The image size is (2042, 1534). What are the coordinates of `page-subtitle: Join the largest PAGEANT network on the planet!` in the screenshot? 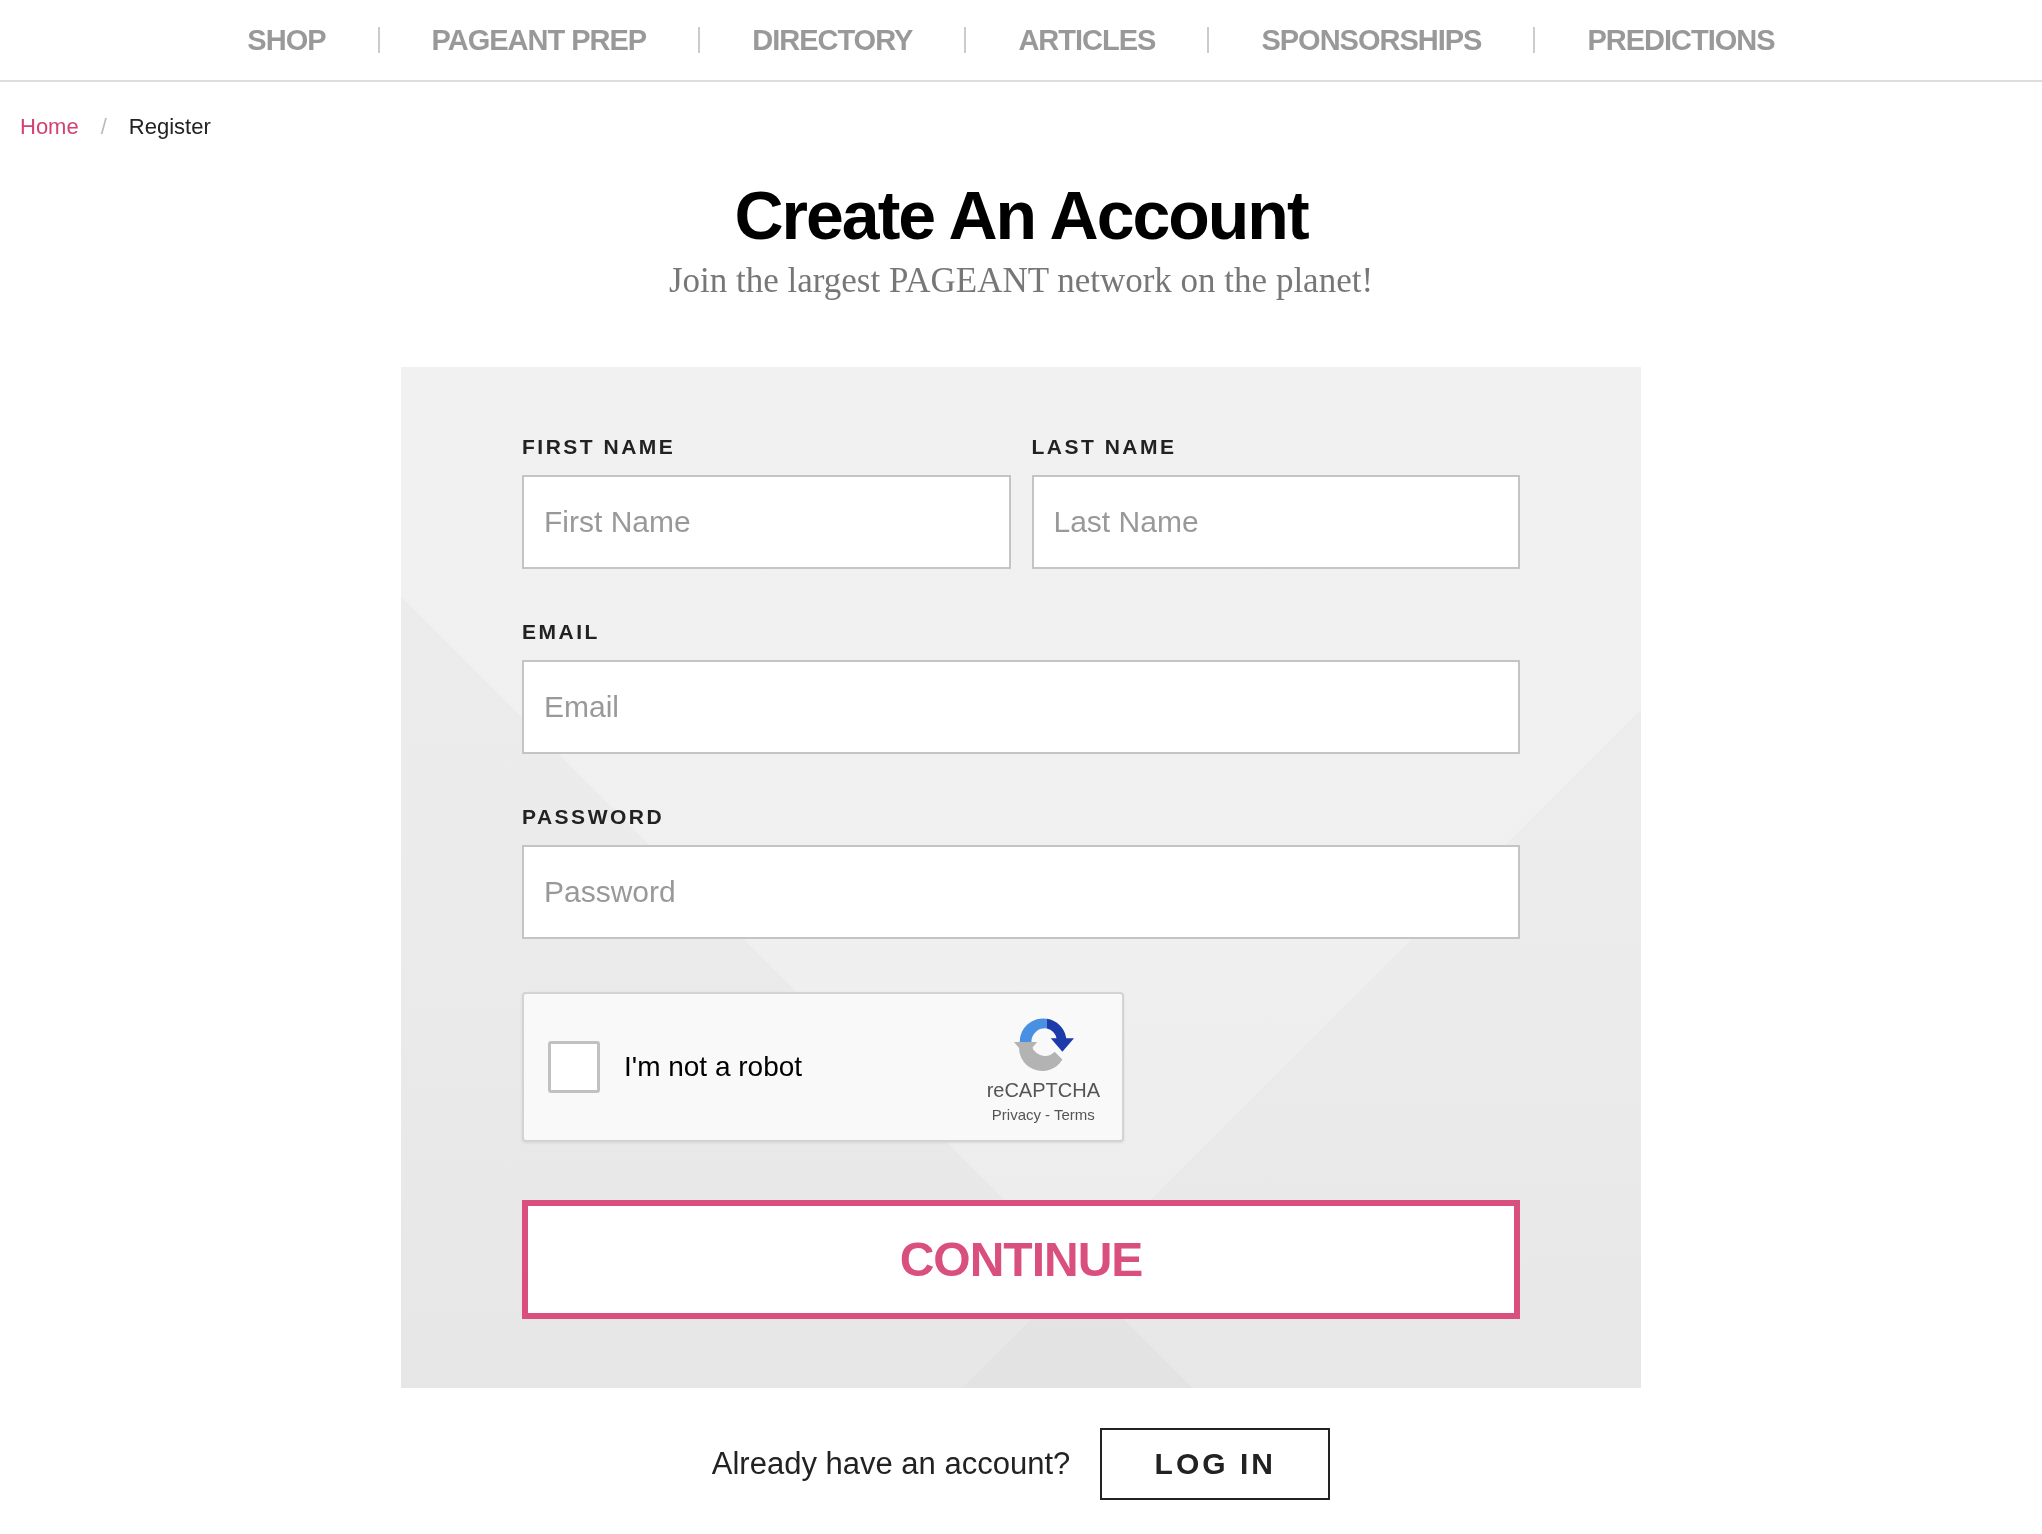 It's located at (1021, 280).